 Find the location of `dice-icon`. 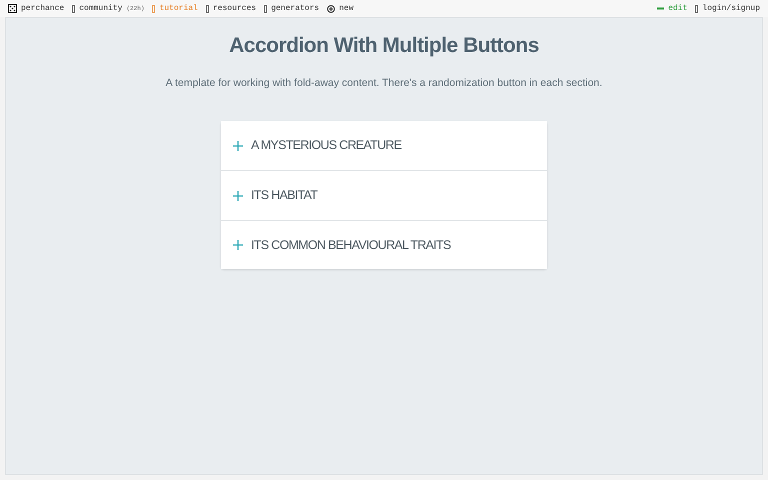

dice-icon is located at coordinates (12, 8).